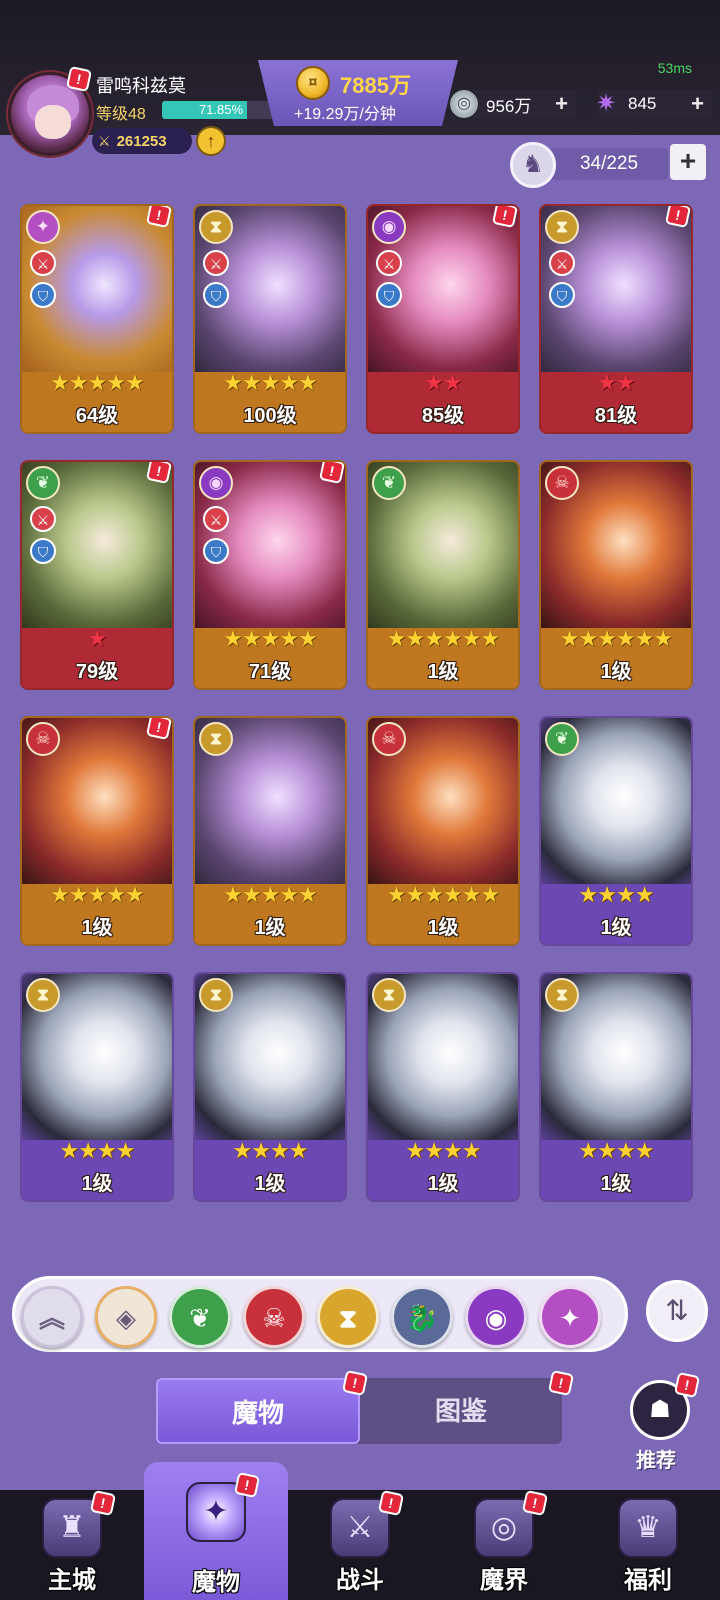  I want to click on monster-card: ⧗ ⚔ ⛉ ★★ 81级!, so click(616, 319).